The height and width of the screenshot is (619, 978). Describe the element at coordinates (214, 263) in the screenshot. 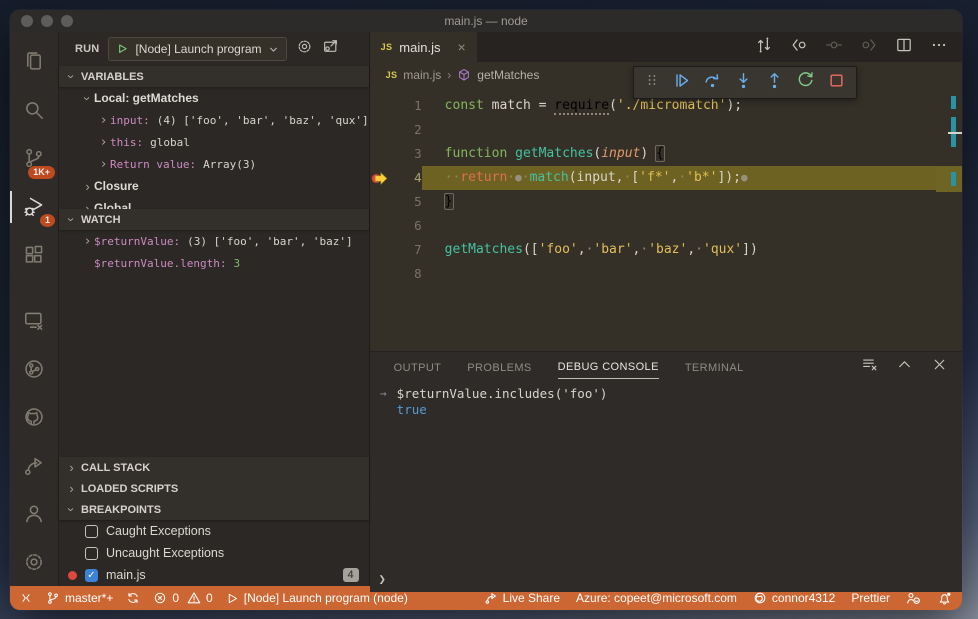

I see `variable-row: $returnValue.length: 3` at that location.